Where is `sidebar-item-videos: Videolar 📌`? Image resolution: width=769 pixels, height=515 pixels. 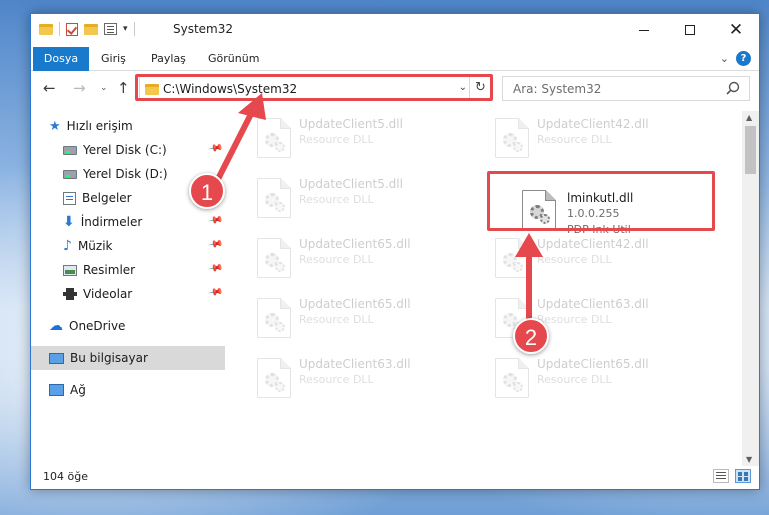
sidebar-item-videos: Videolar 📌 is located at coordinates (128, 294).